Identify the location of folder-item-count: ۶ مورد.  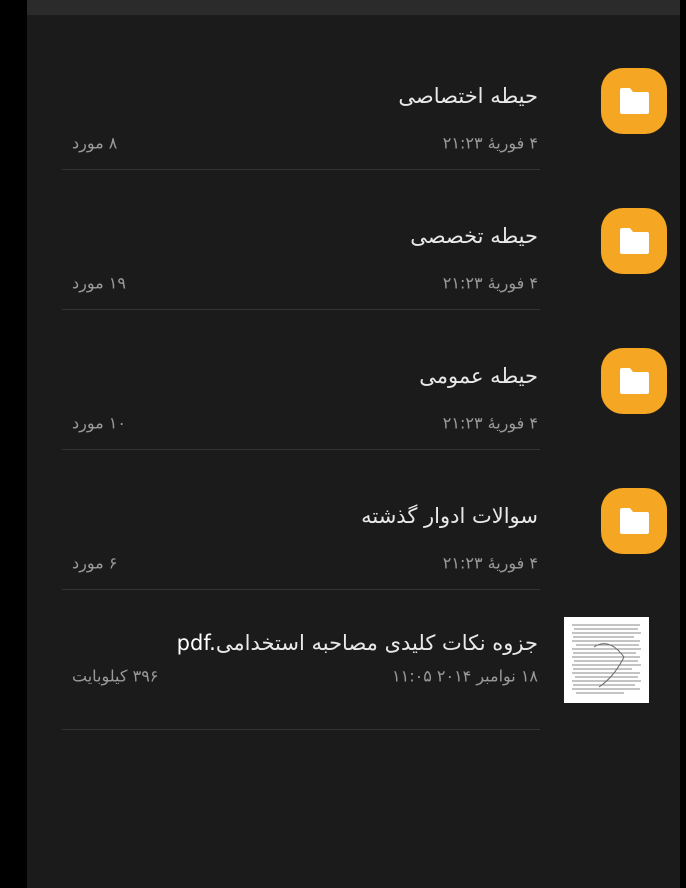
(95, 563).